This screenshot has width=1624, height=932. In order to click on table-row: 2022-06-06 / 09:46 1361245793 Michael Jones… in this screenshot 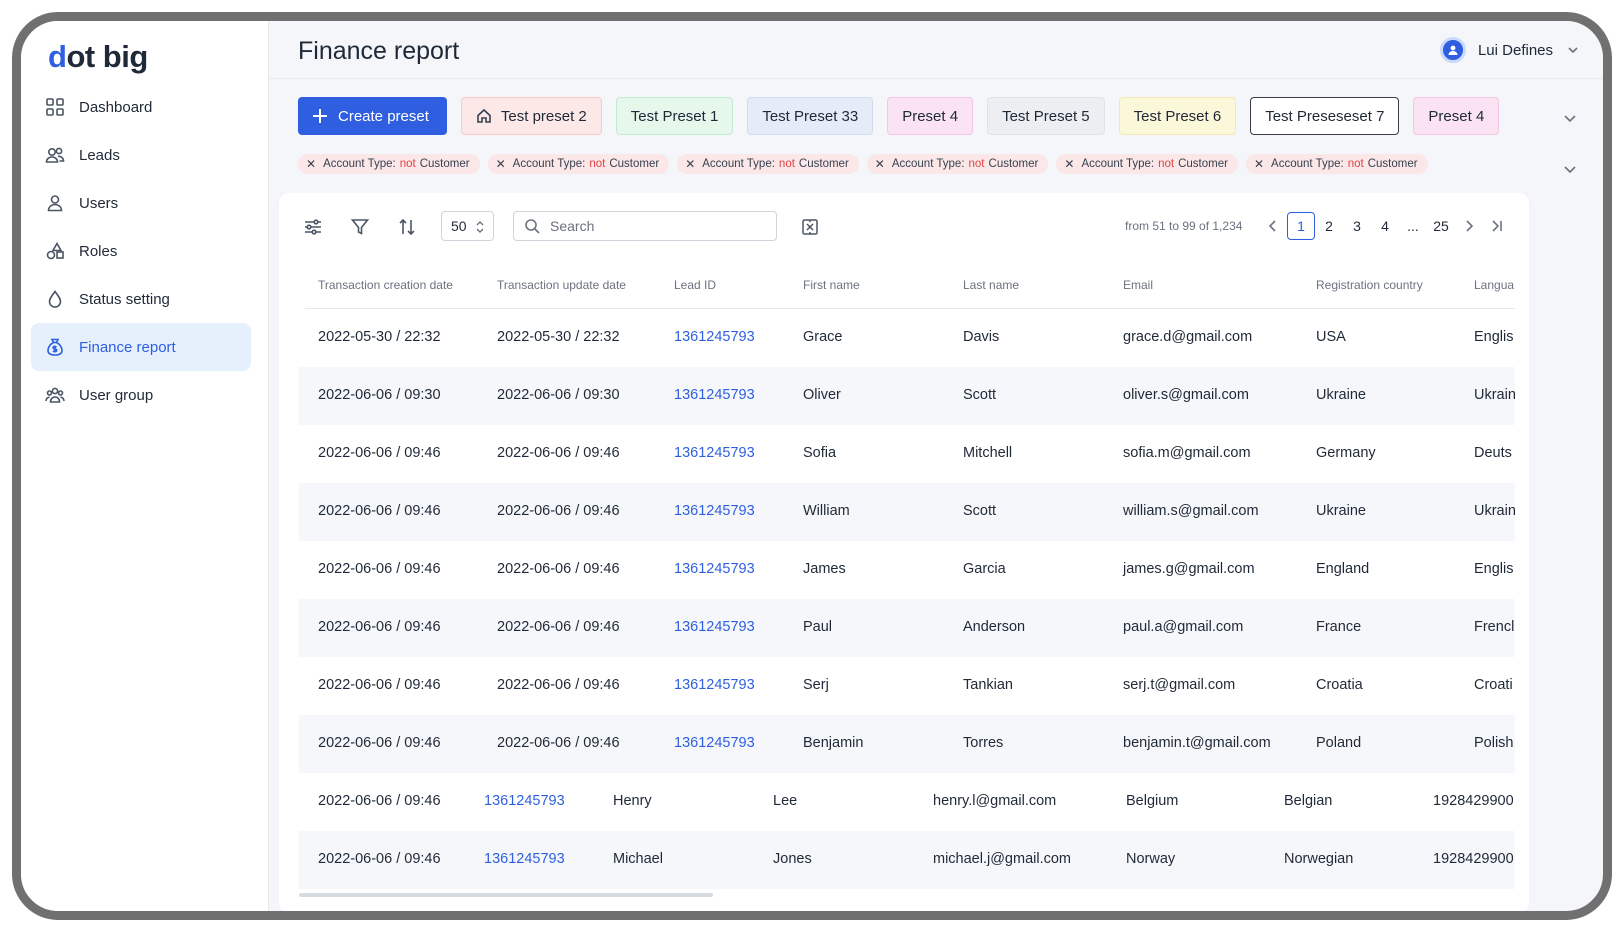, I will do `click(907, 860)`.